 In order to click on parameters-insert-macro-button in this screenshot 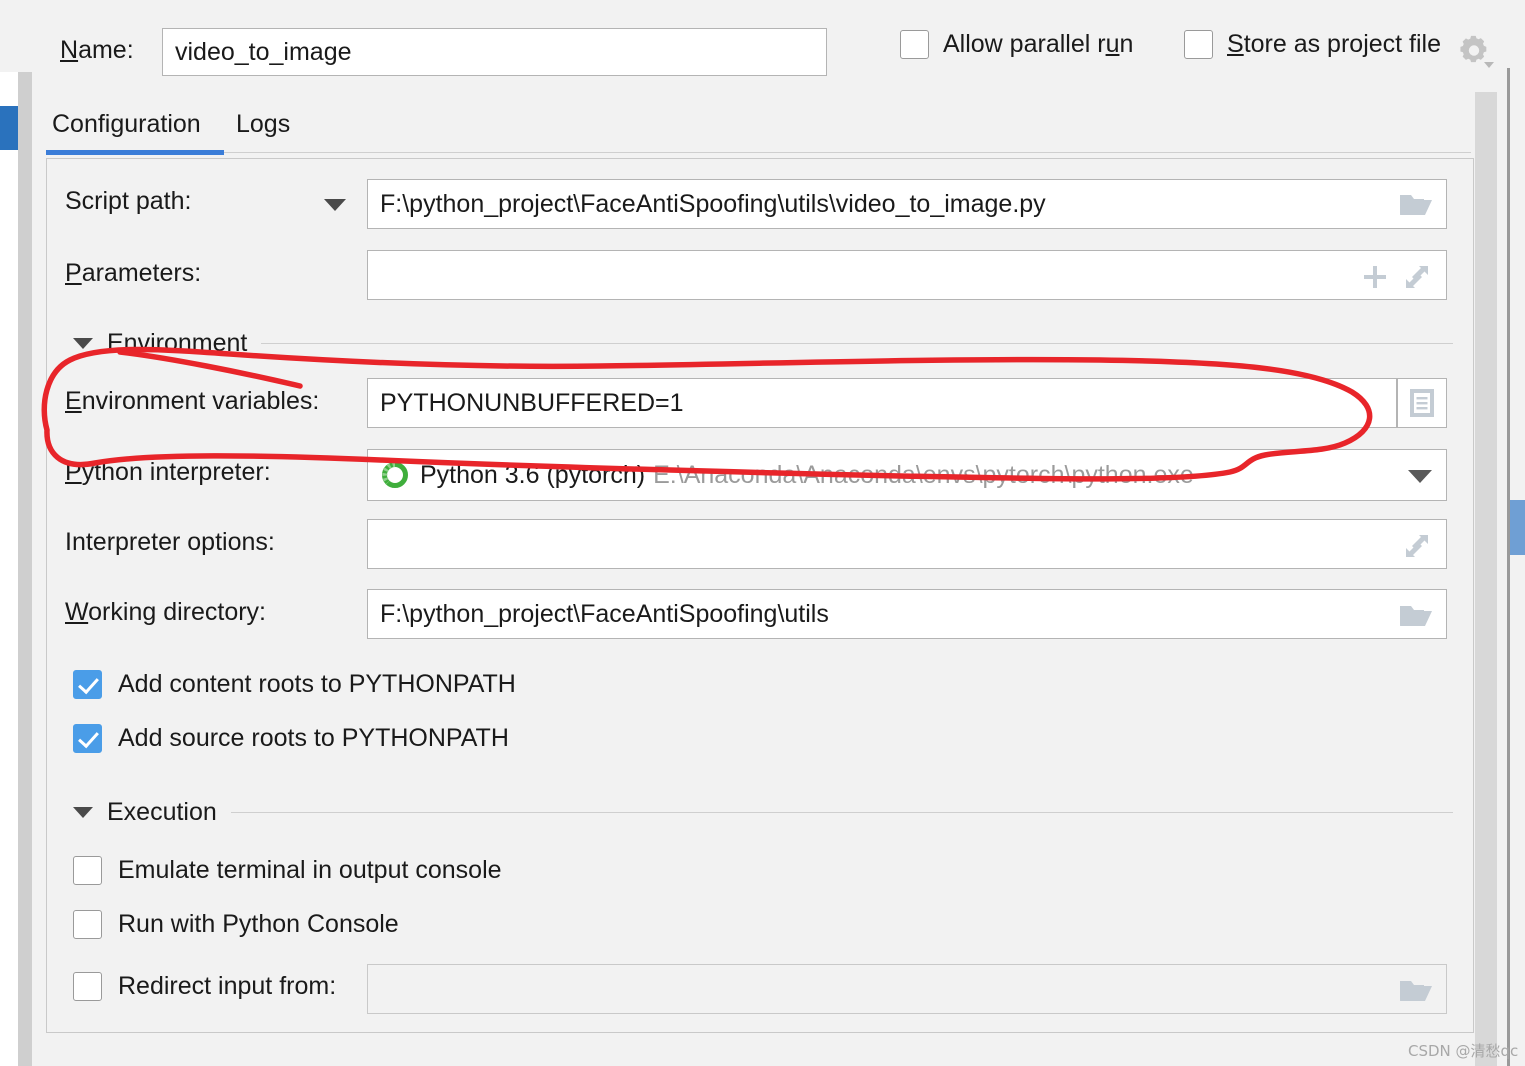, I will do `click(1375, 277)`.